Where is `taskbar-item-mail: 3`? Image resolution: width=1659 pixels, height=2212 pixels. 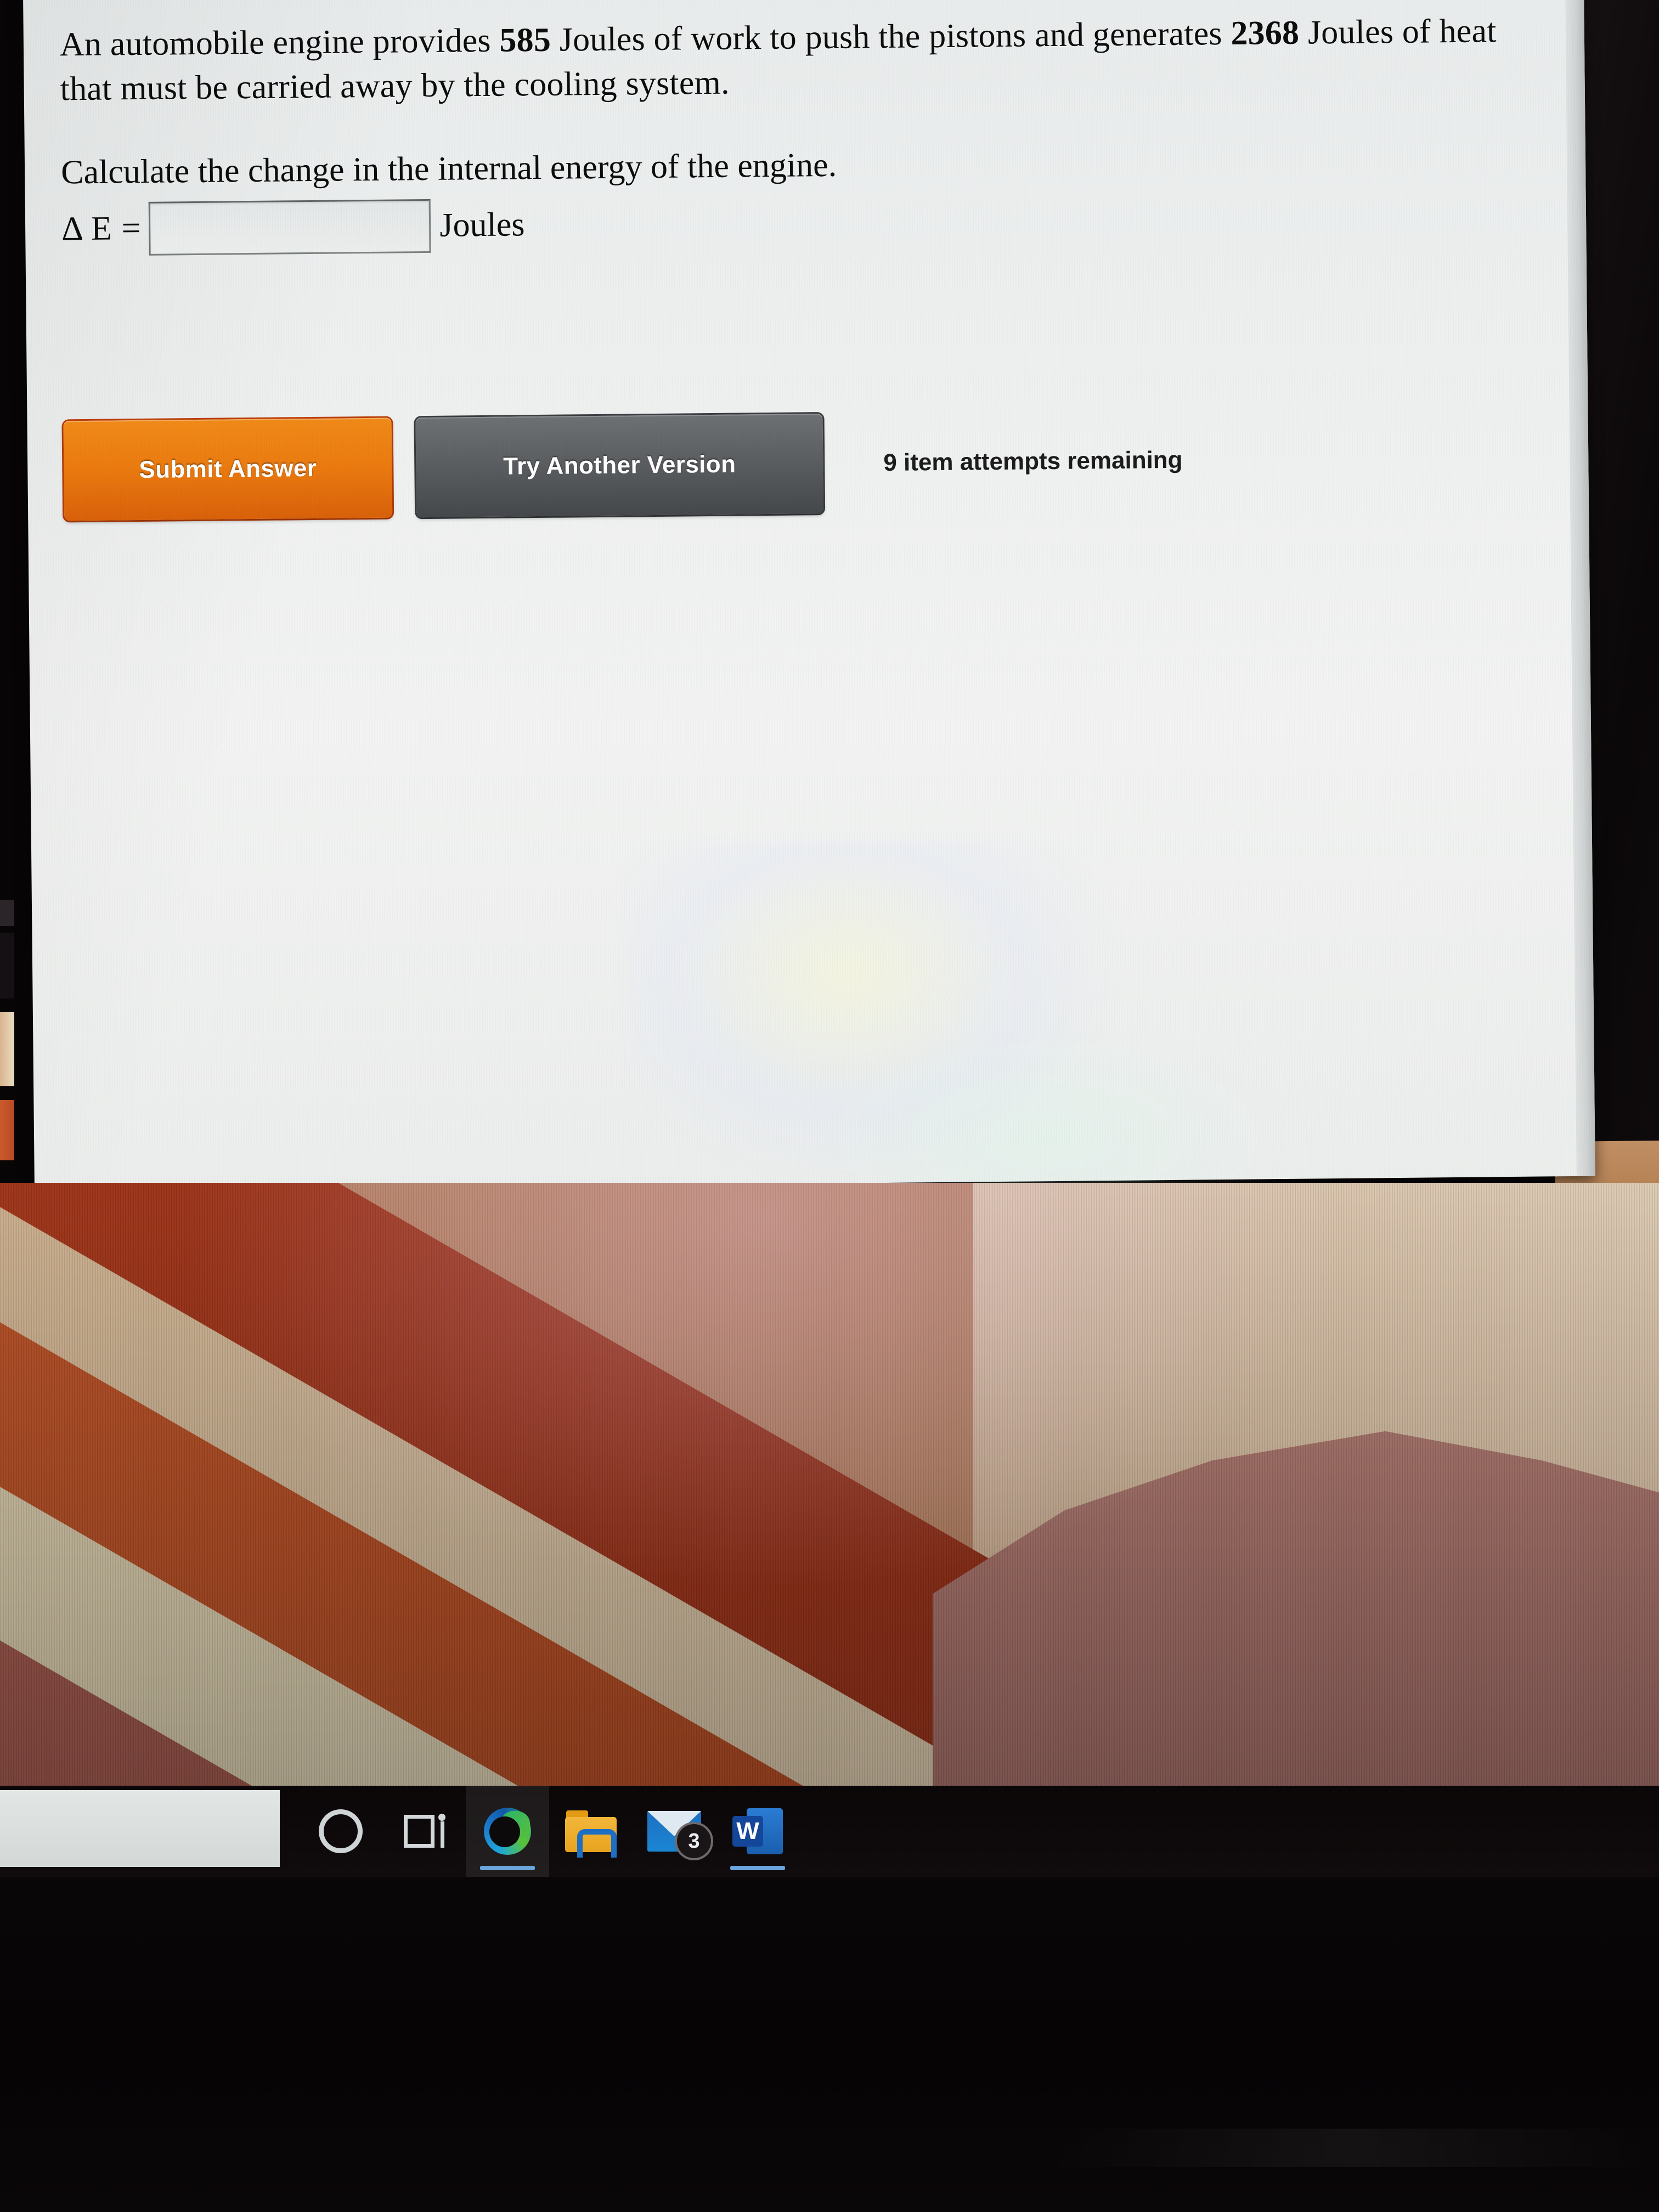 taskbar-item-mail: 3 is located at coordinates (675, 1831).